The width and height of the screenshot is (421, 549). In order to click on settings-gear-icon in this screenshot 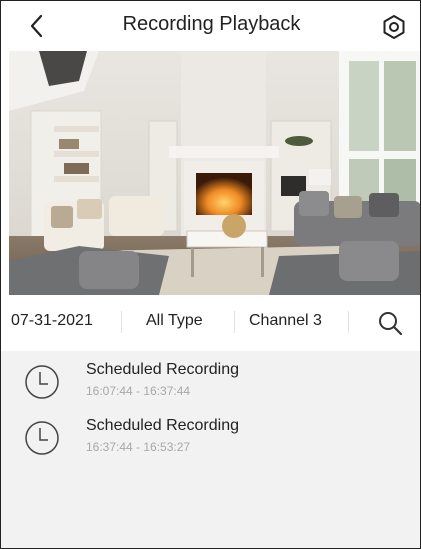, I will do `click(394, 27)`.